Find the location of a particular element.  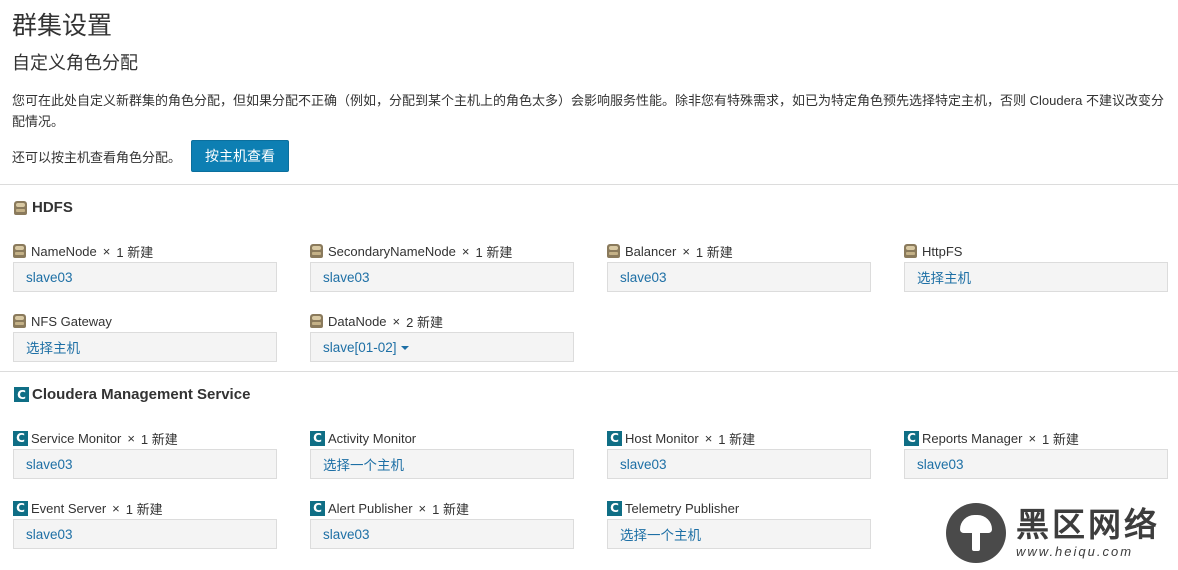

role-name: NameNode is located at coordinates (64, 251).